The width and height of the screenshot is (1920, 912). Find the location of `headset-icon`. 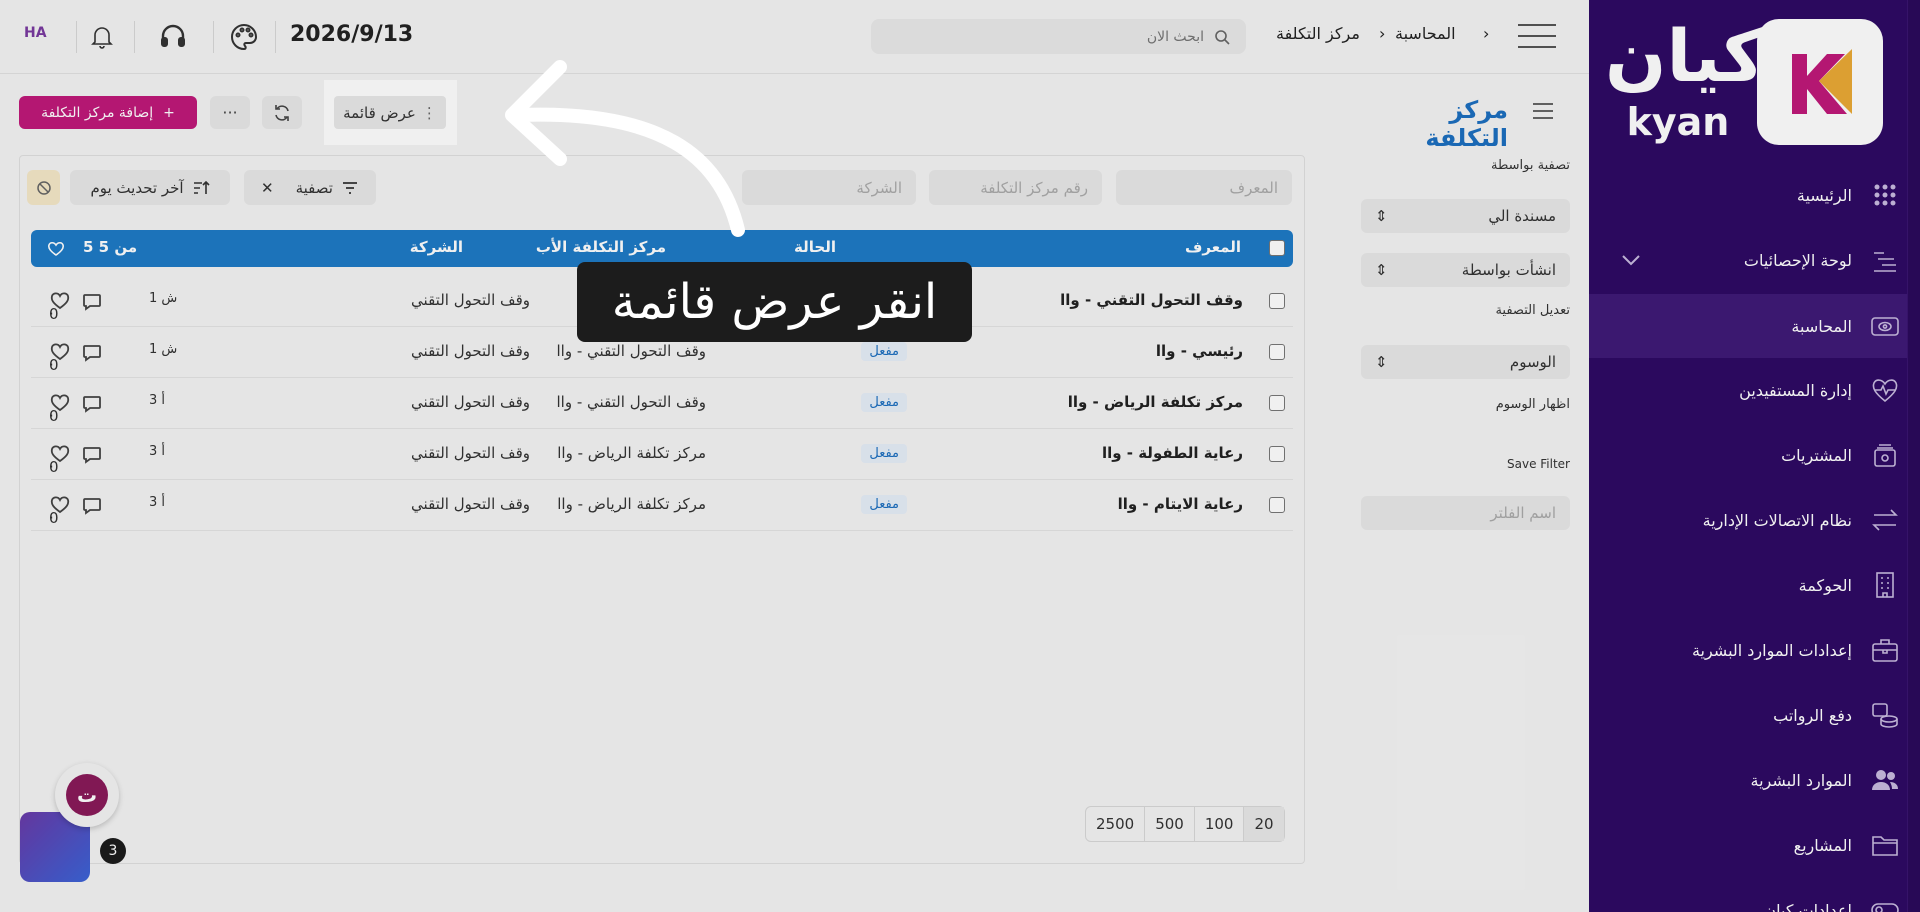

headset-icon is located at coordinates (173, 37).